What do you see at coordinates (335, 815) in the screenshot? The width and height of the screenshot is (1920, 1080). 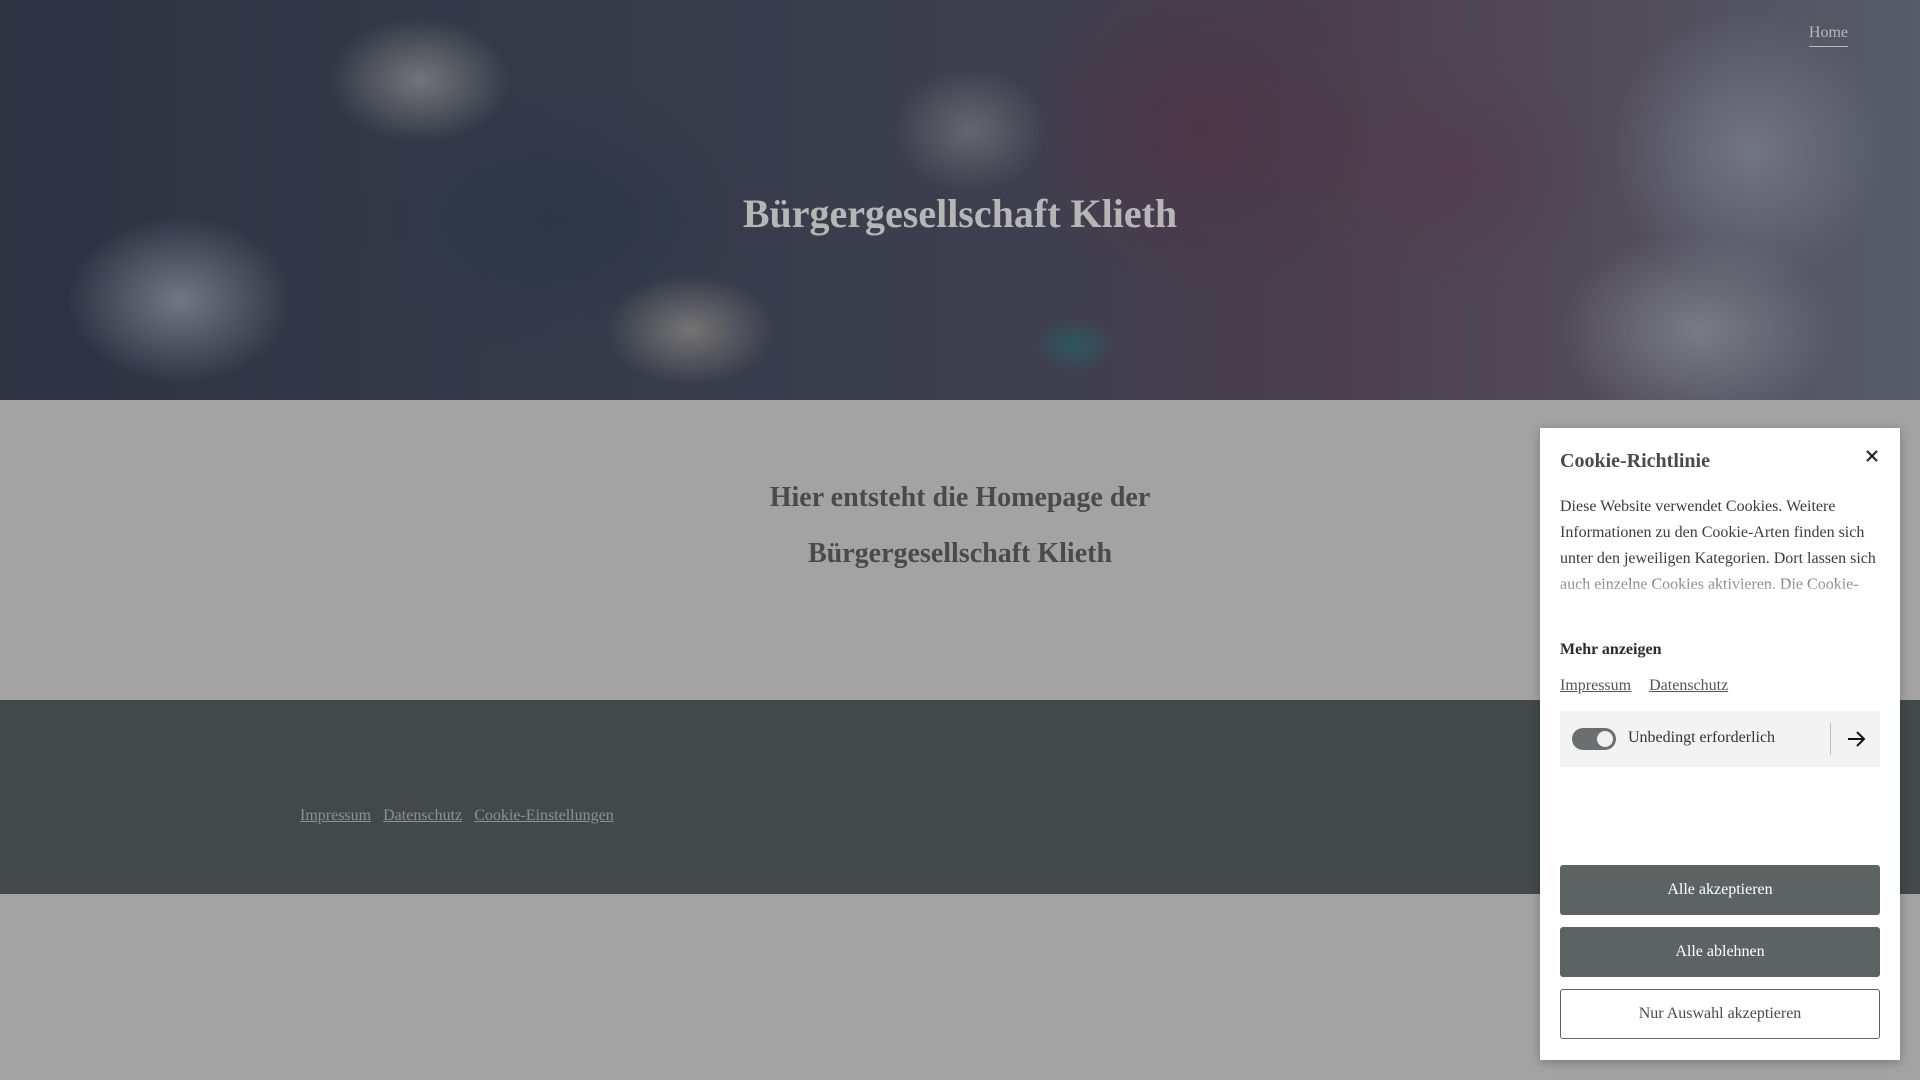 I see `footer-impressum-link: Impressum` at bounding box center [335, 815].